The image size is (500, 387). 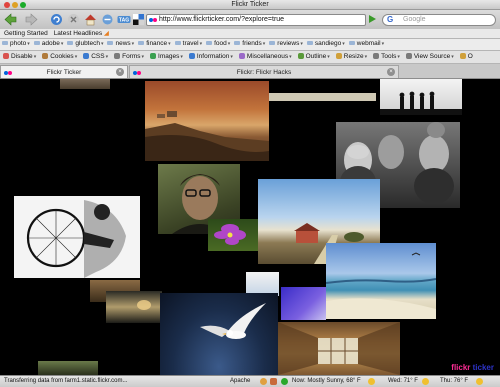 I want to click on go-arrow-icon, so click(x=372, y=19).